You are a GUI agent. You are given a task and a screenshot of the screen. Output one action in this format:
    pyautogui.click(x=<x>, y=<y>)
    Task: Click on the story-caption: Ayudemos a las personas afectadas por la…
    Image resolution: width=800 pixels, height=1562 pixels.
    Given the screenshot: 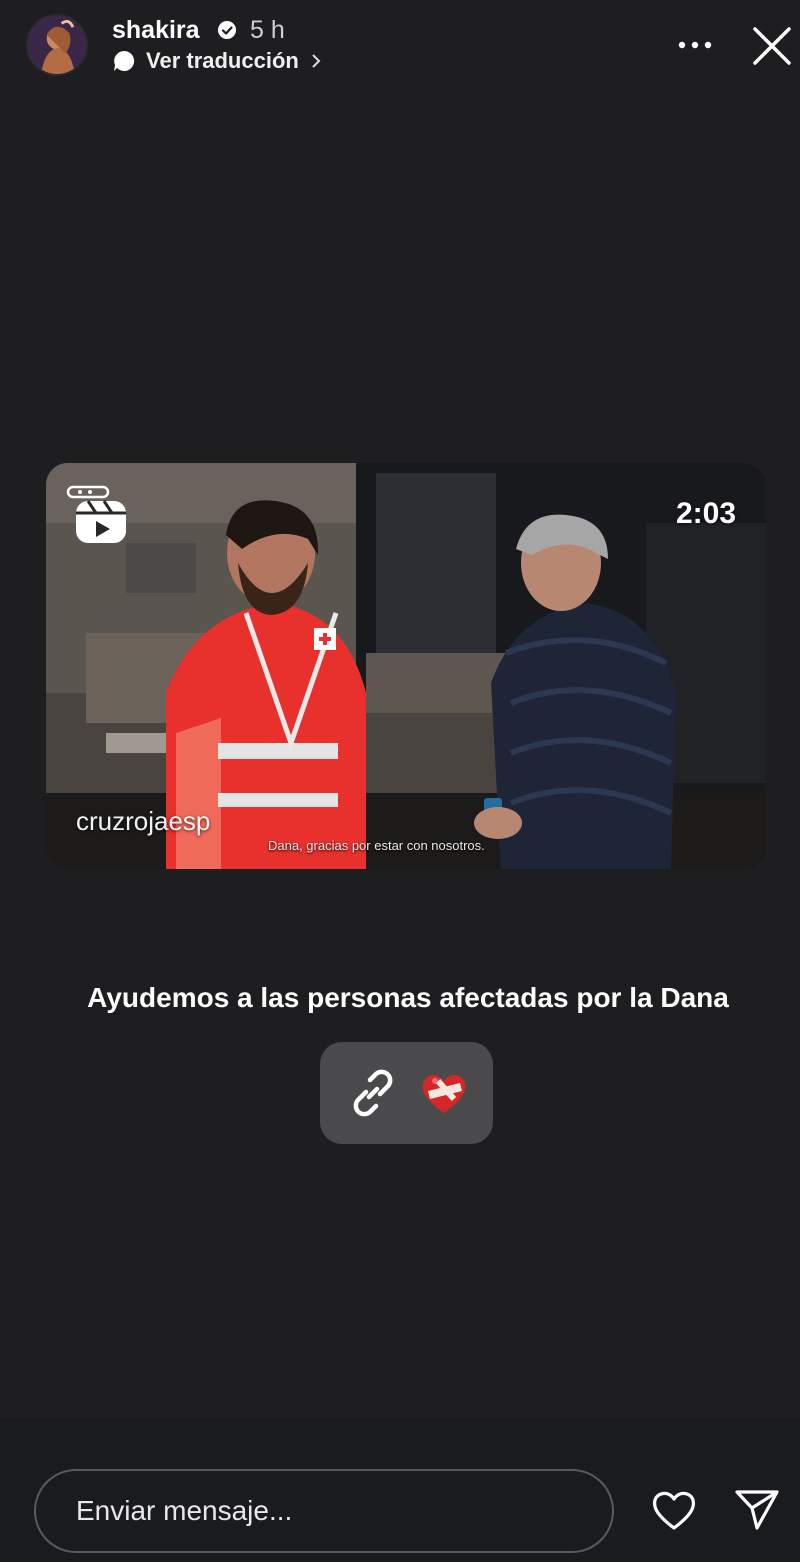 What is the action you would take?
    pyautogui.click(x=408, y=997)
    